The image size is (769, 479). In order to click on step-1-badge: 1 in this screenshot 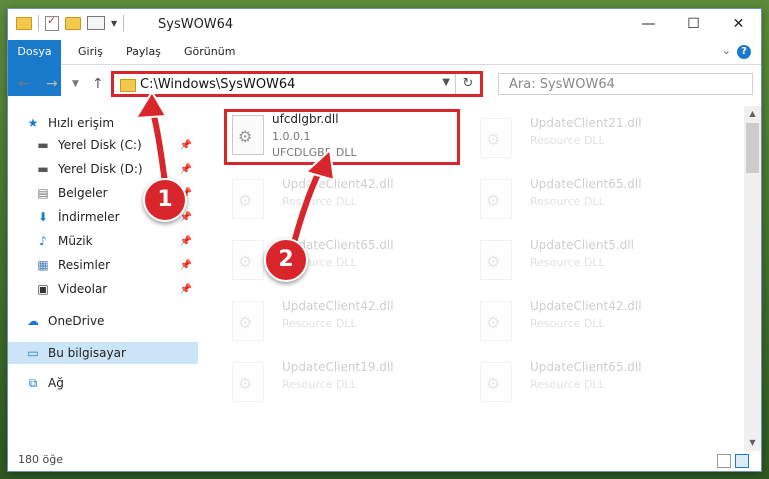, I will do `click(165, 200)`.